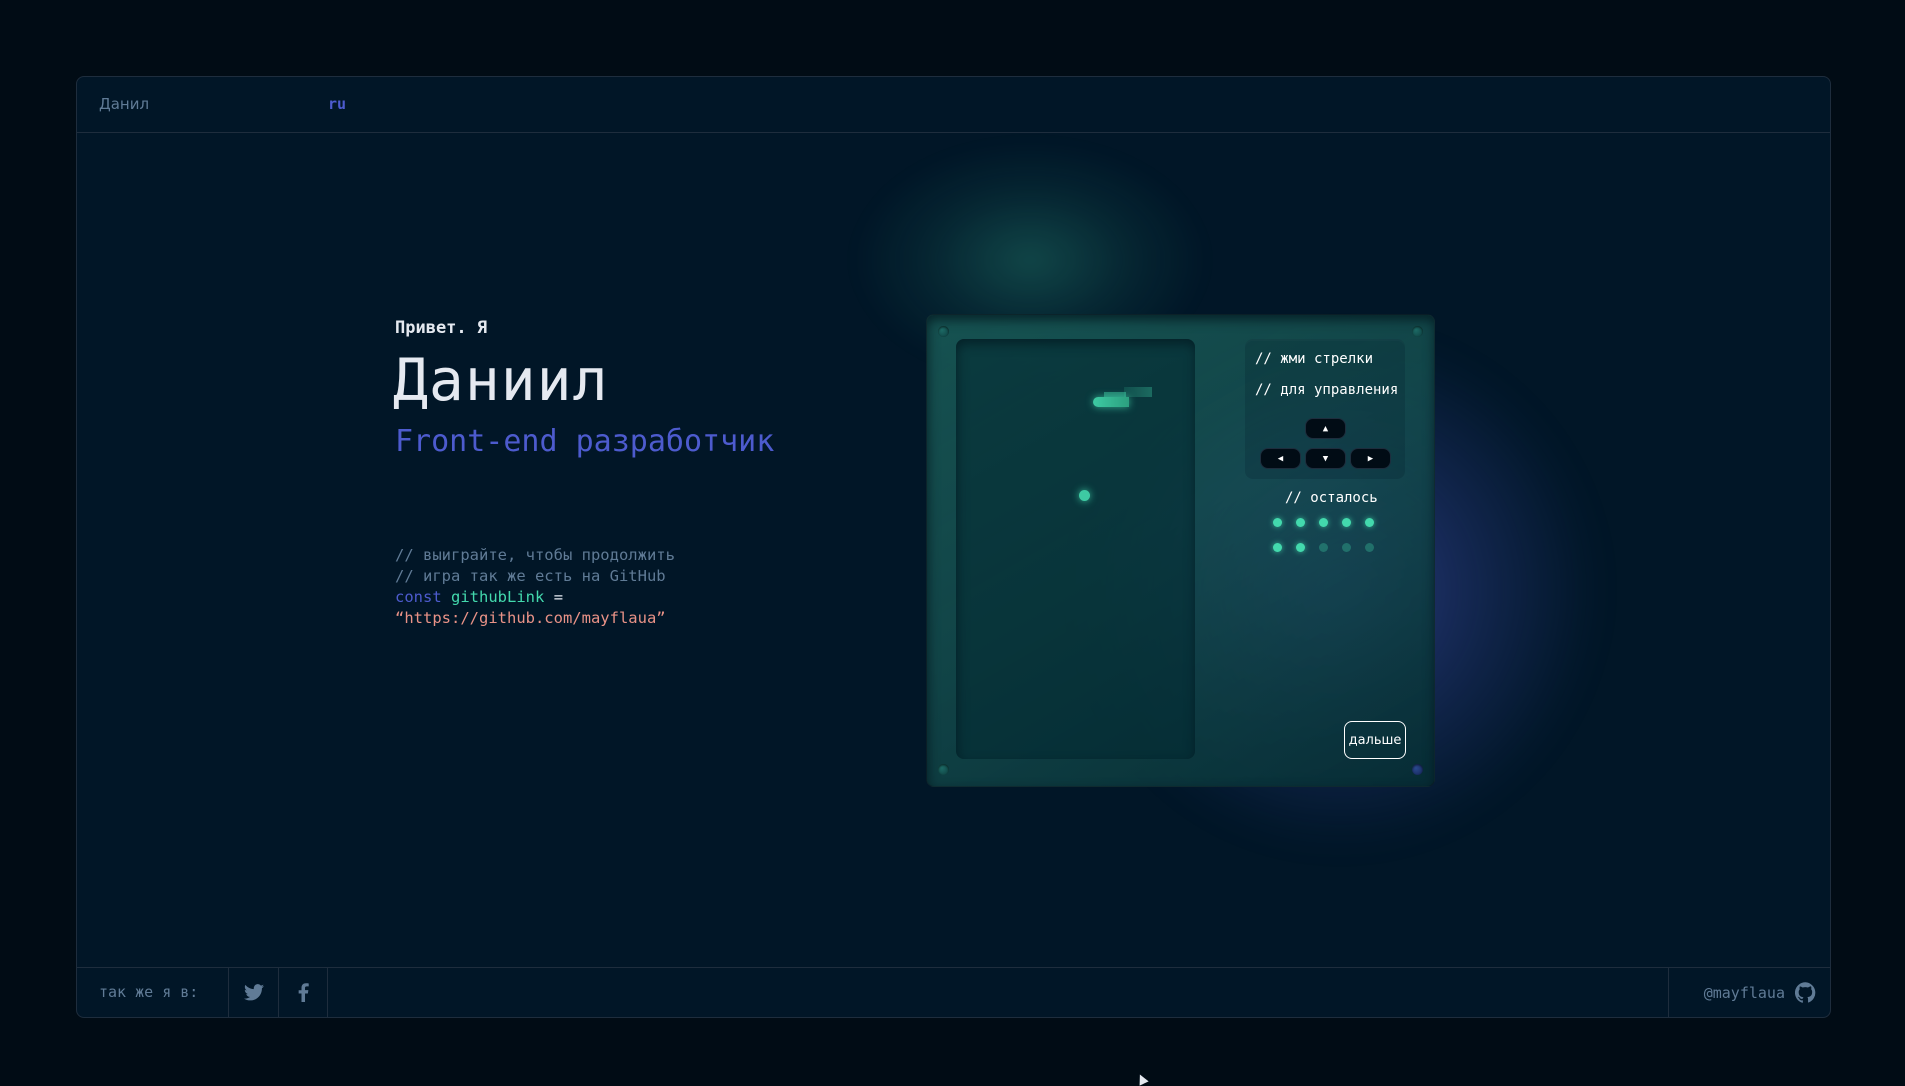 This screenshot has width=1905, height=1086. Describe the element at coordinates (501, 380) in the screenshot. I see `hero-name: Даниил` at that location.